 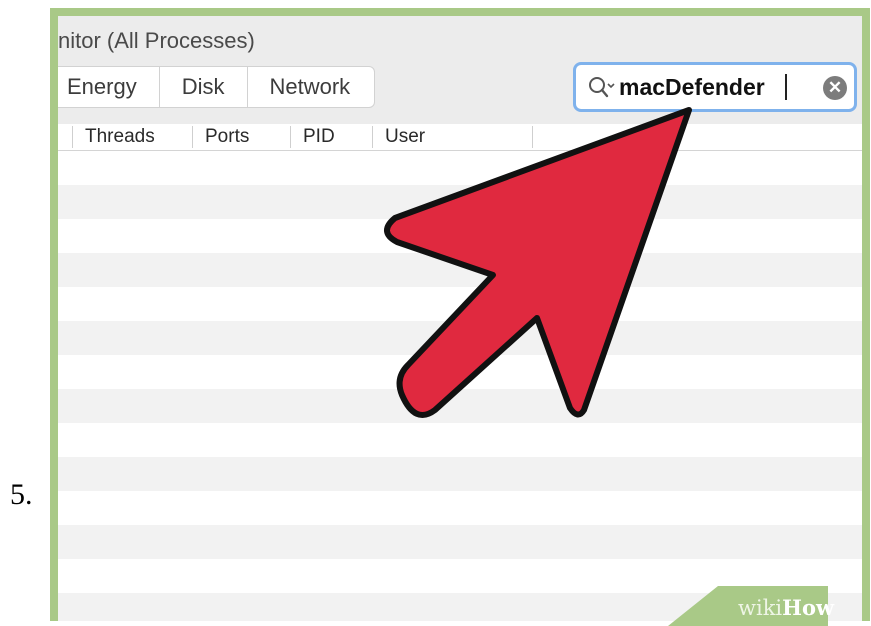 I want to click on wikihow-watermark: wikiHow, so click(x=786, y=607).